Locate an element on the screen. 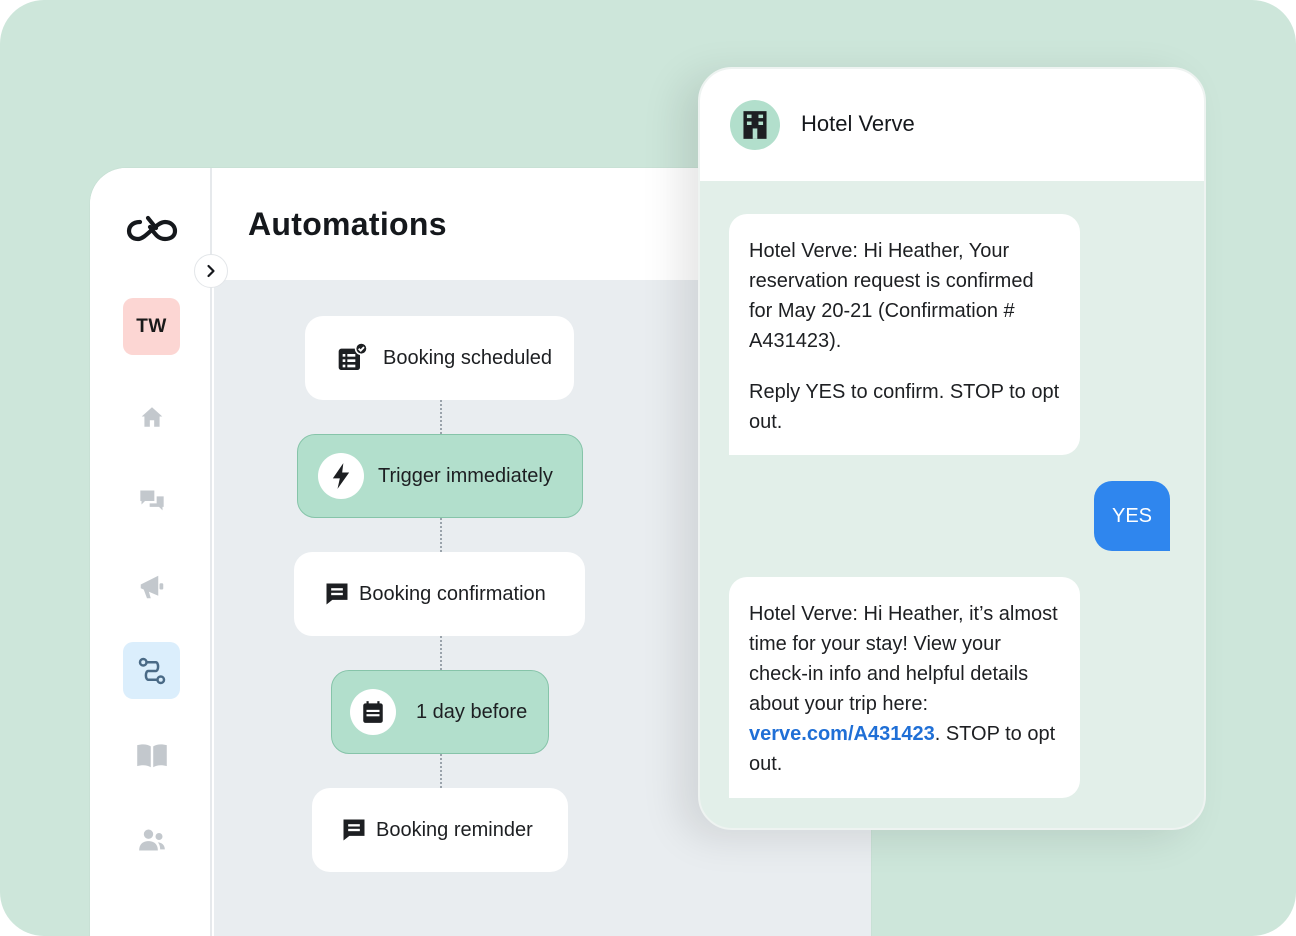 This screenshot has width=1296, height=936. sidebar-collapse-button is located at coordinates (211, 271).